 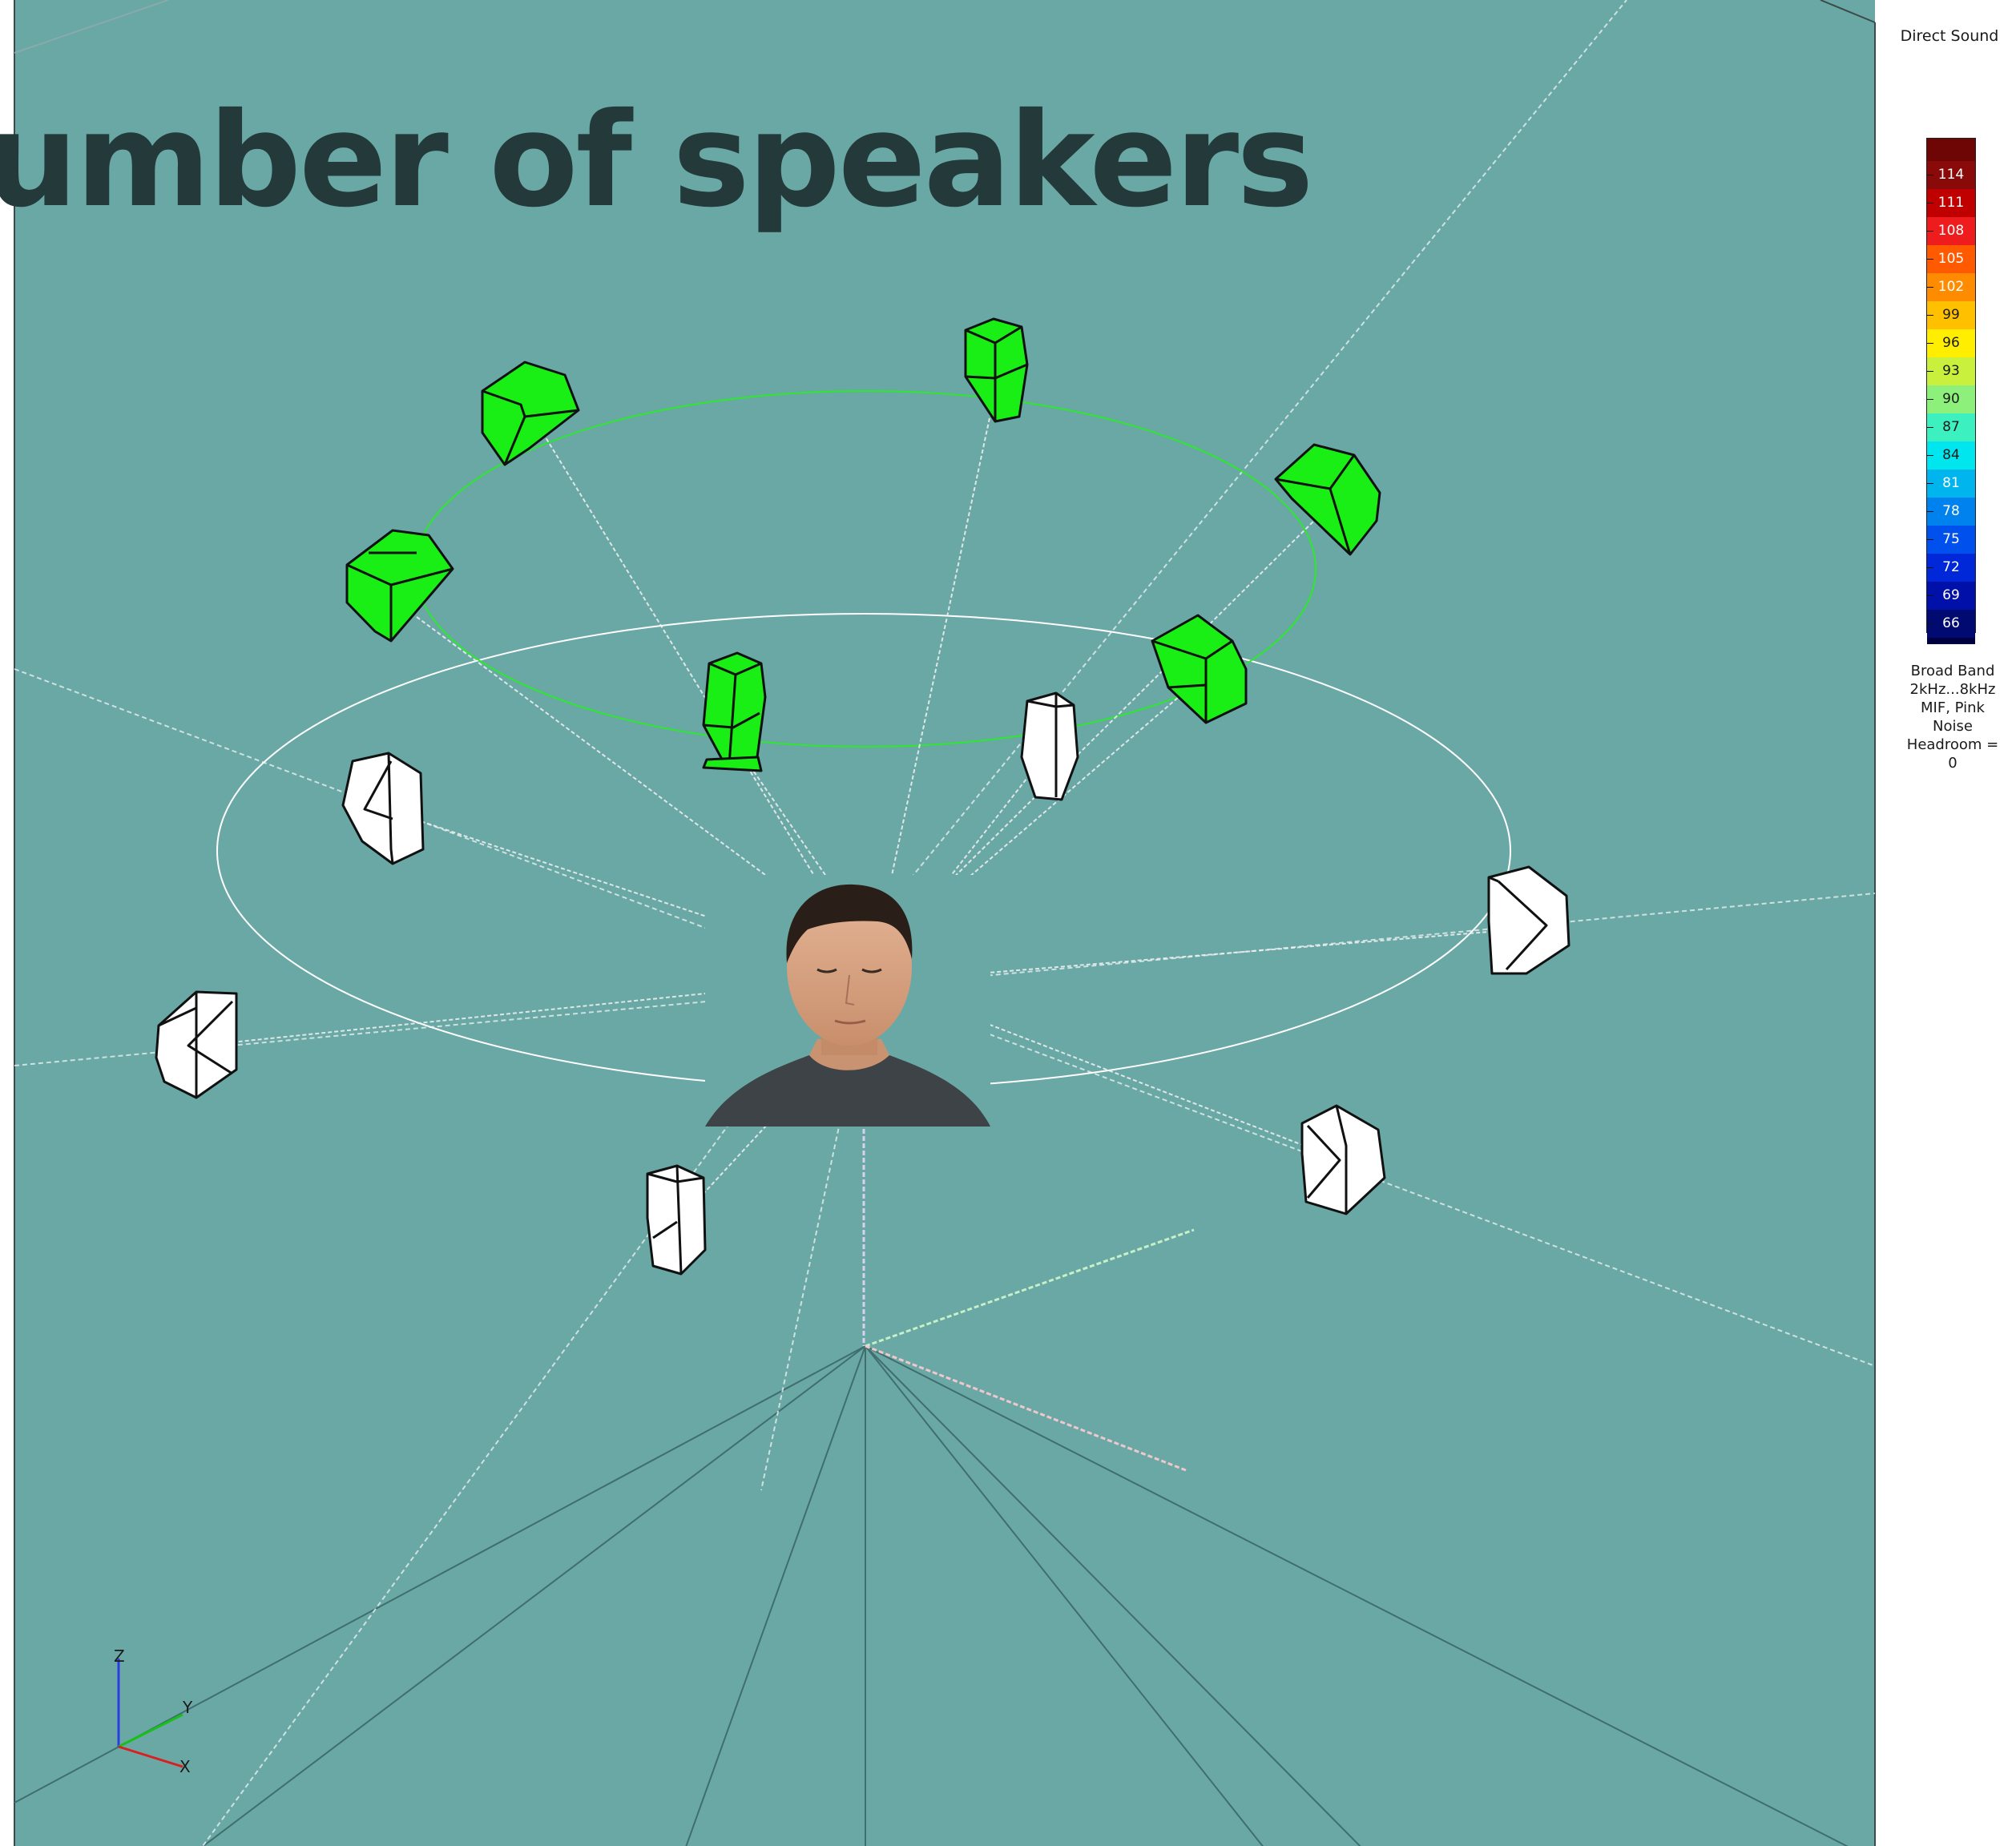 I want to click on color-scale-legend: 114 111 108 105 102 99 96 93 90 87 84 81 78 75 72 69 66, so click(x=1951, y=391).